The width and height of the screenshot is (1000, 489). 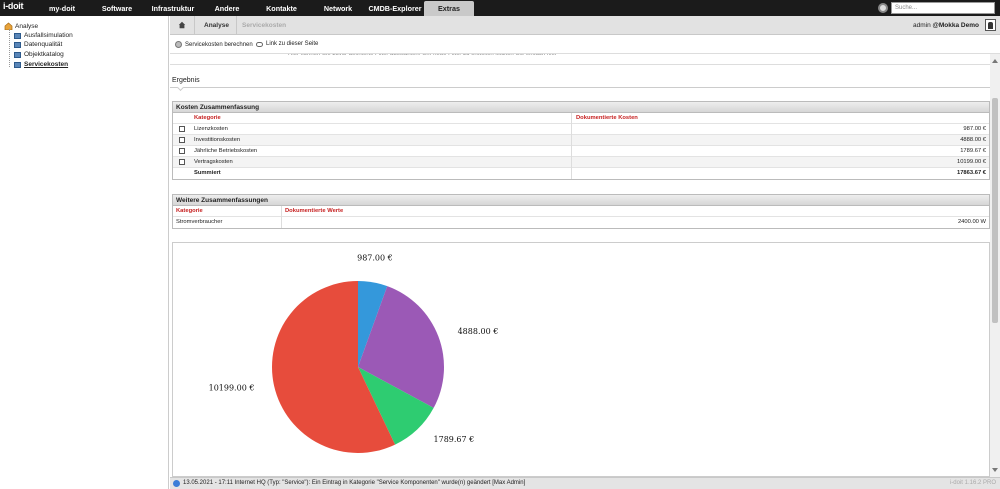 I want to click on tree-item-servicekosten: Servicekosten, so click(x=41, y=64).